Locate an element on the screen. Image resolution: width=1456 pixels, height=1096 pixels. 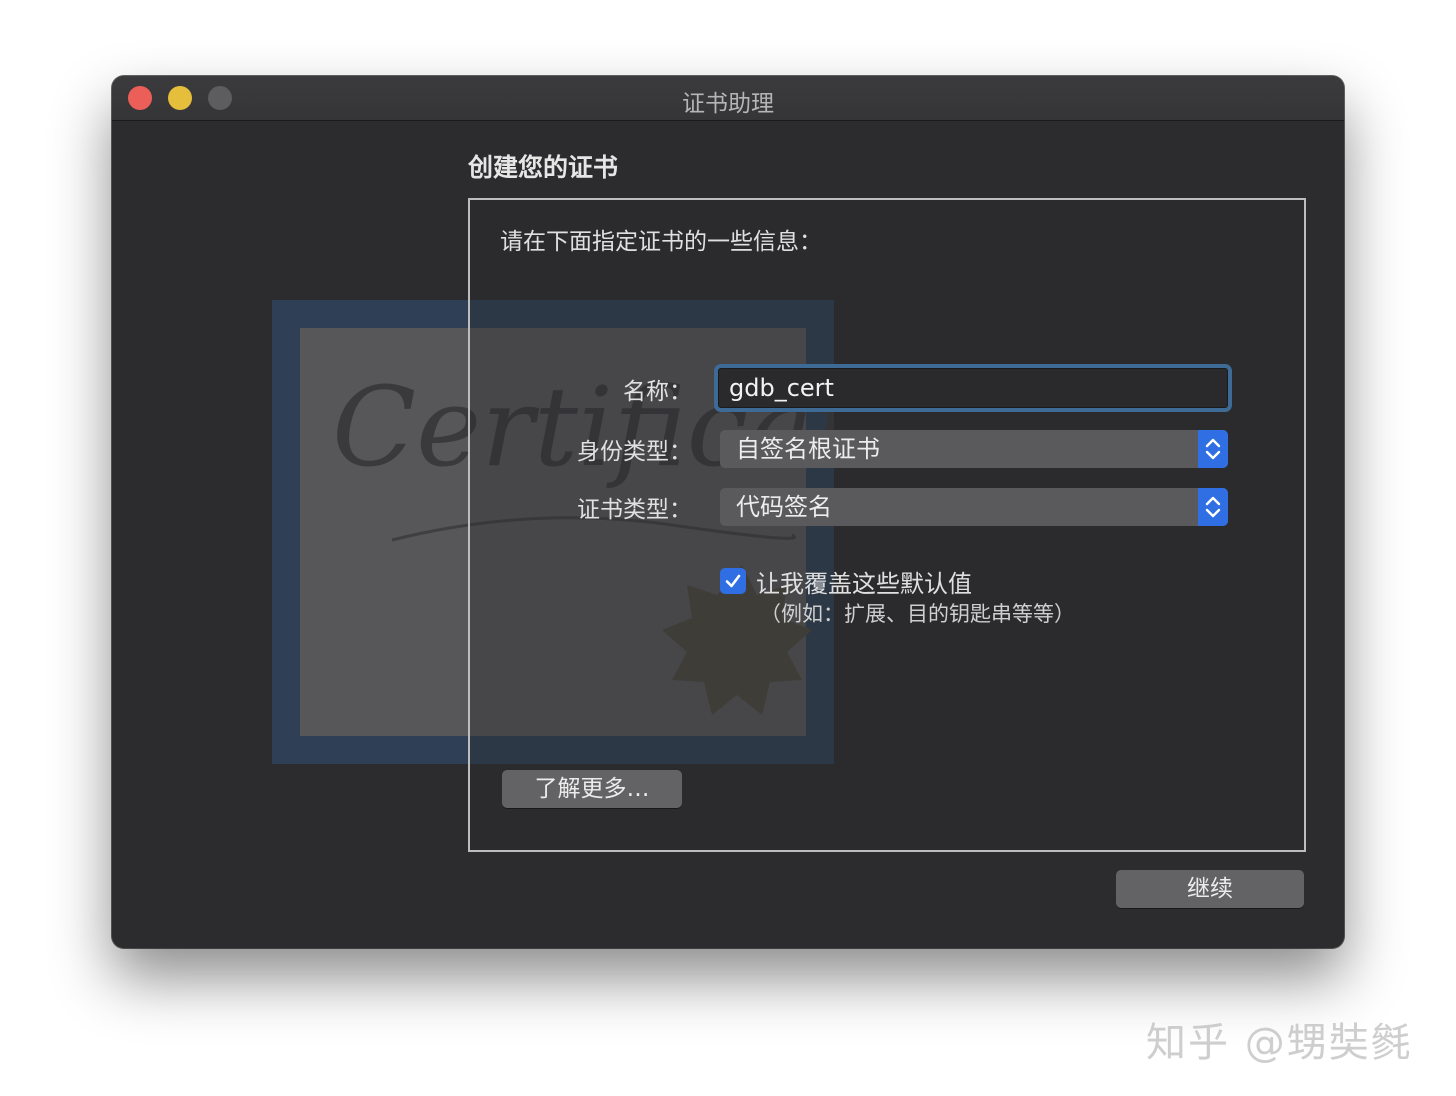
cert-type-value: 代码签名 is located at coordinates (784, 507).